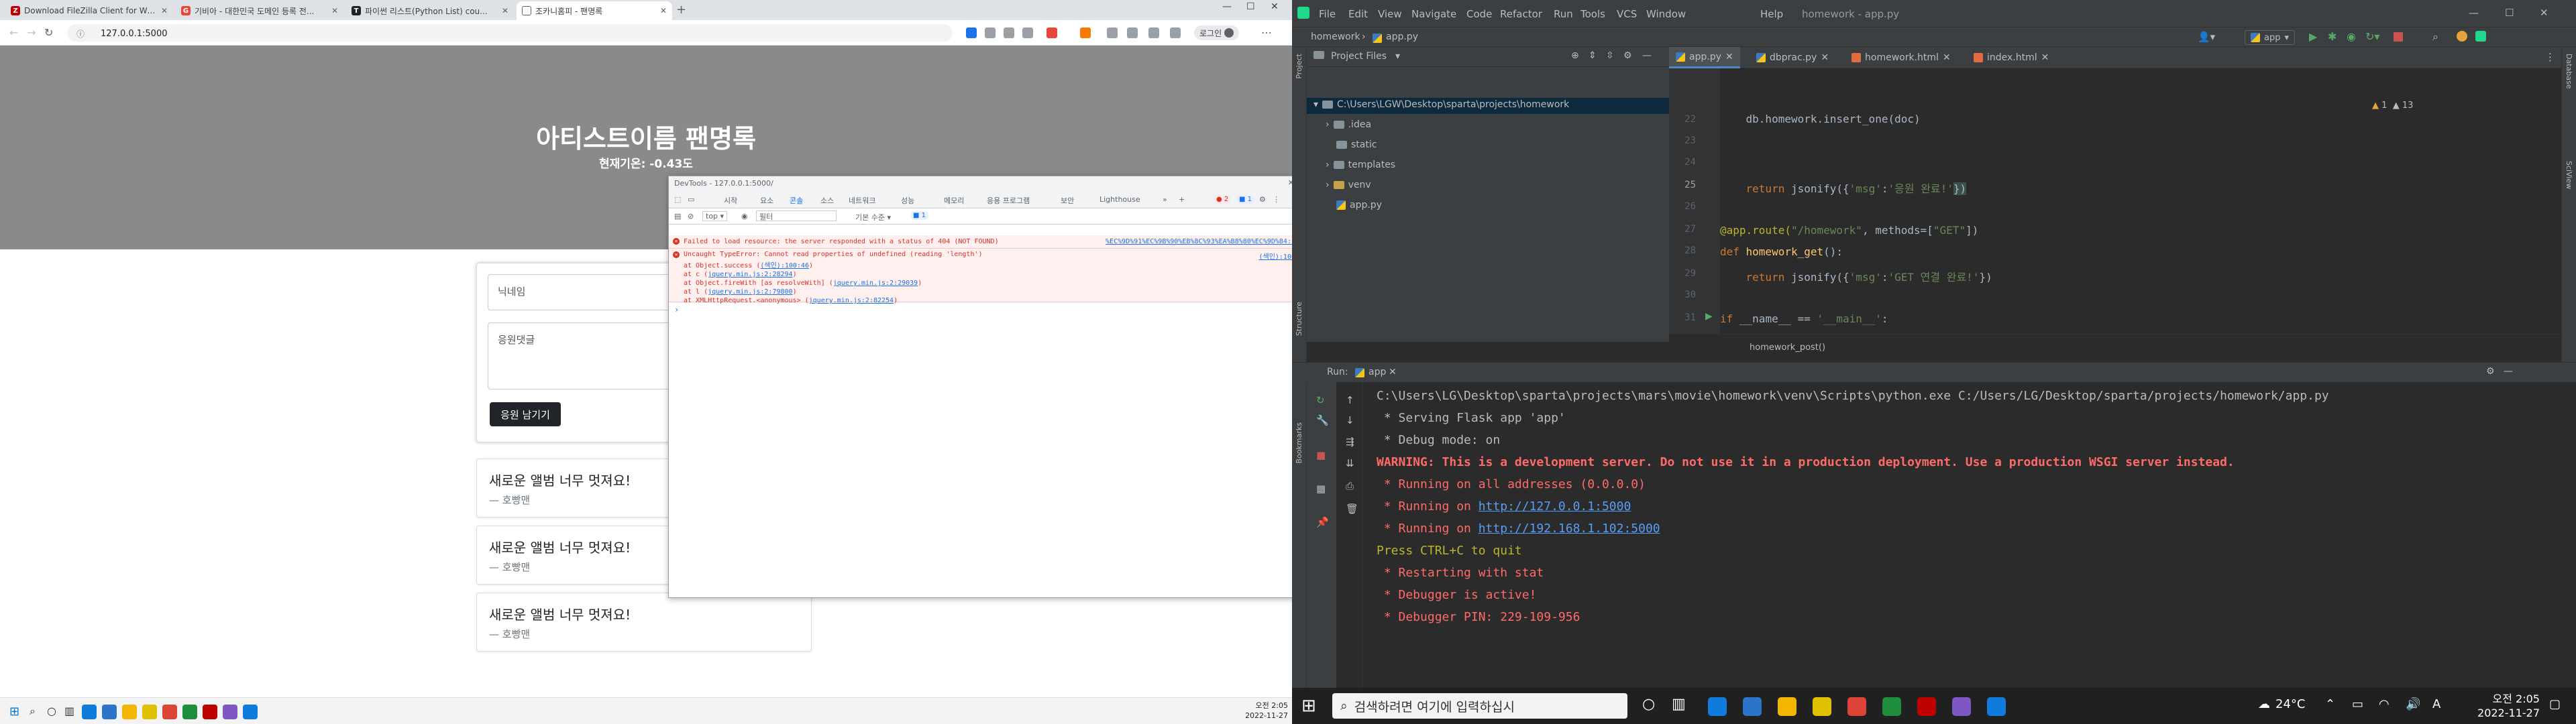 This screenshot has height=724, width=2576. Describe the element at coordinates (1377, 372) in the screenshot. I see `run-tab-app: app` at that location.